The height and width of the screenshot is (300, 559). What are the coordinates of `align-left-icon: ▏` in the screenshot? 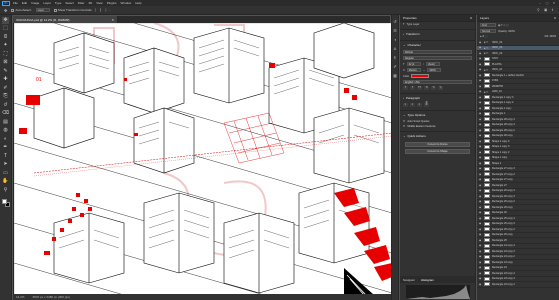 It's located at (97, 10).